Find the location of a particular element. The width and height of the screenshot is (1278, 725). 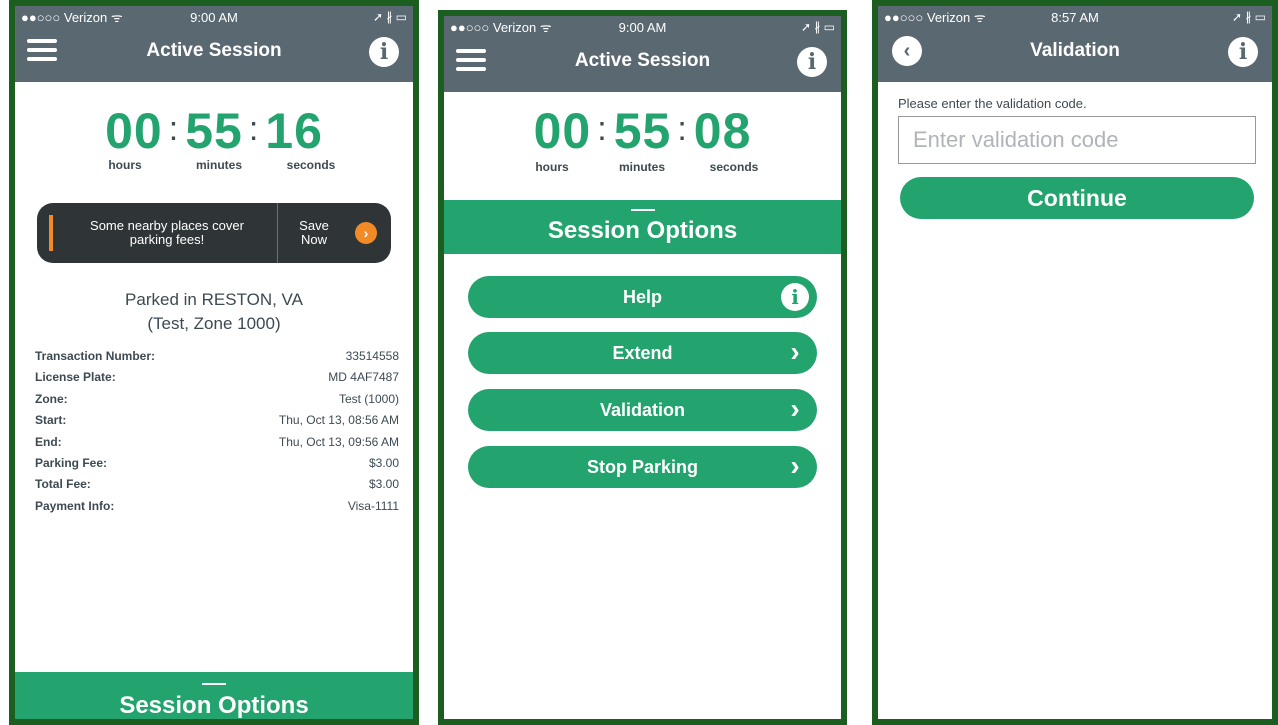

parked-location: Parked in RESTON, VA (Test, Zone 1000) is located at coordinates (214, 312).